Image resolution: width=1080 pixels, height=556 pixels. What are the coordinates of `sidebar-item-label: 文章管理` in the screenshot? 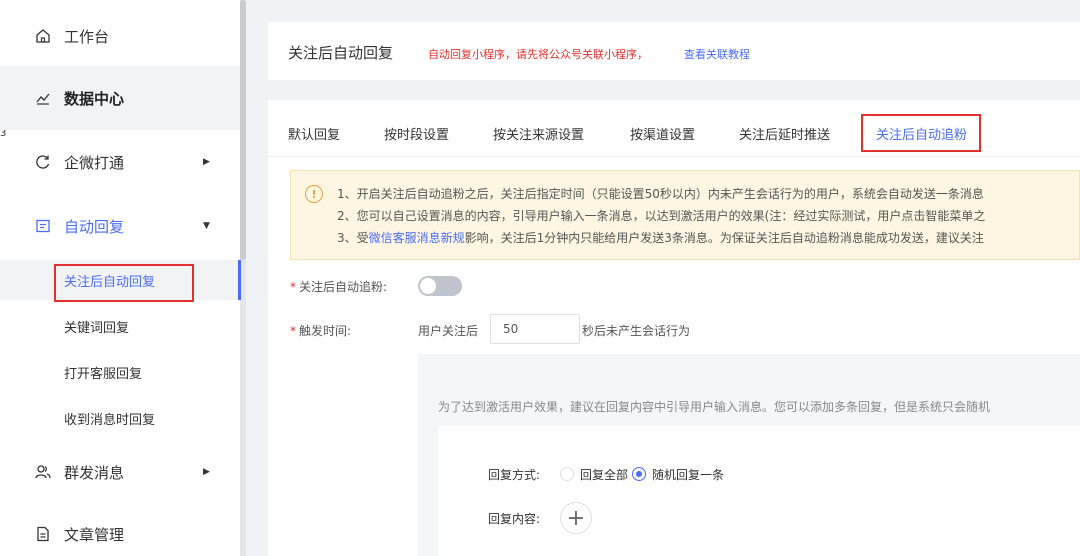 It's located at (94, 534).